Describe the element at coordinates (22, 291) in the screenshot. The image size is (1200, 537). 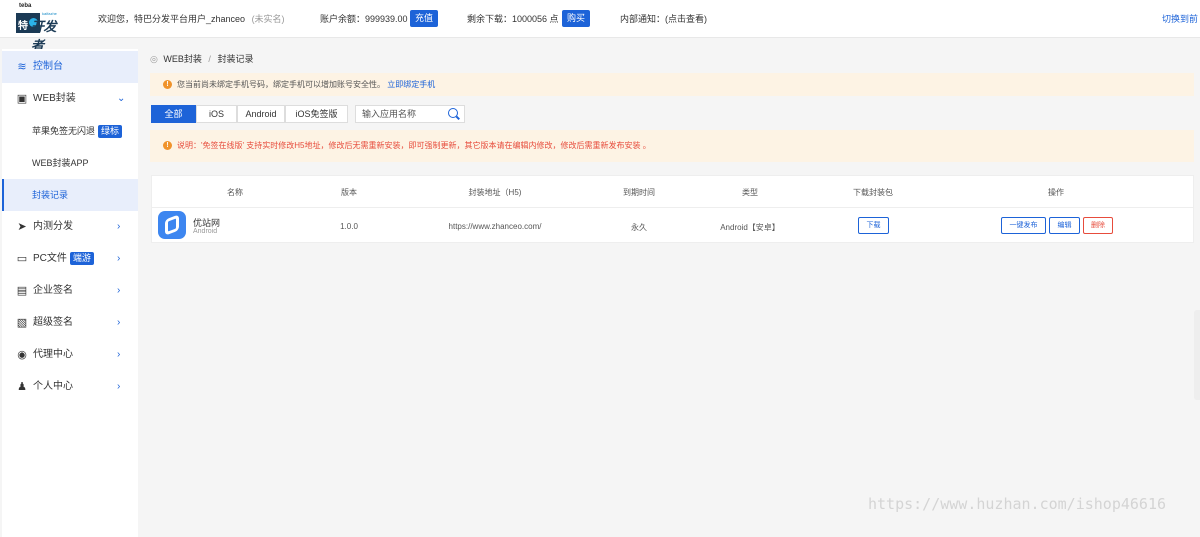
I see `clipboard-icon: ▤` at that location.